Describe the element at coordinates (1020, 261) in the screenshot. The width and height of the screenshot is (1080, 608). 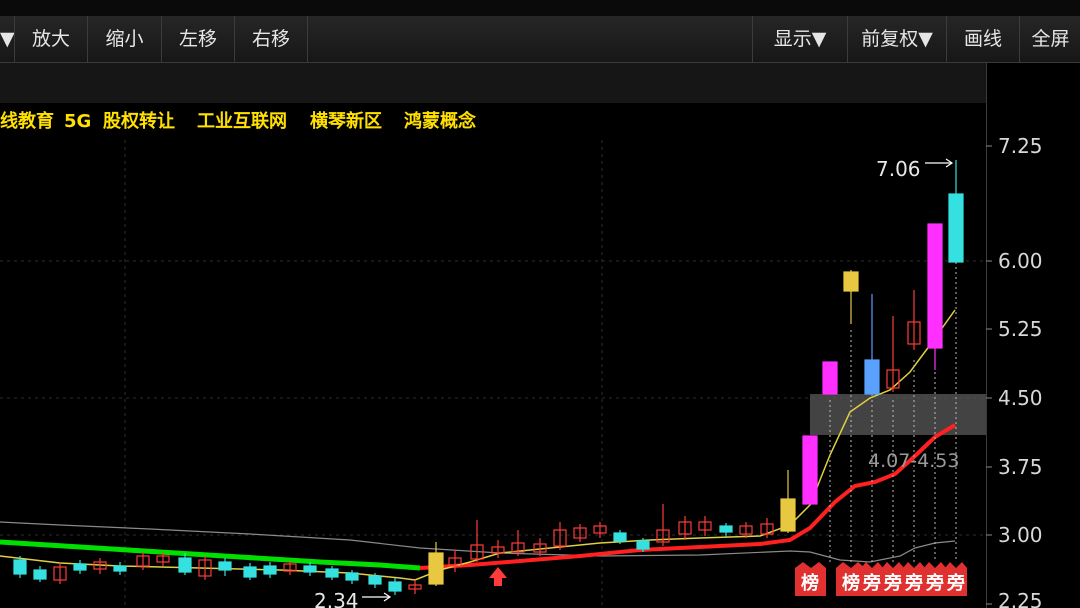
I see `price-tick: 6.00` at that location.